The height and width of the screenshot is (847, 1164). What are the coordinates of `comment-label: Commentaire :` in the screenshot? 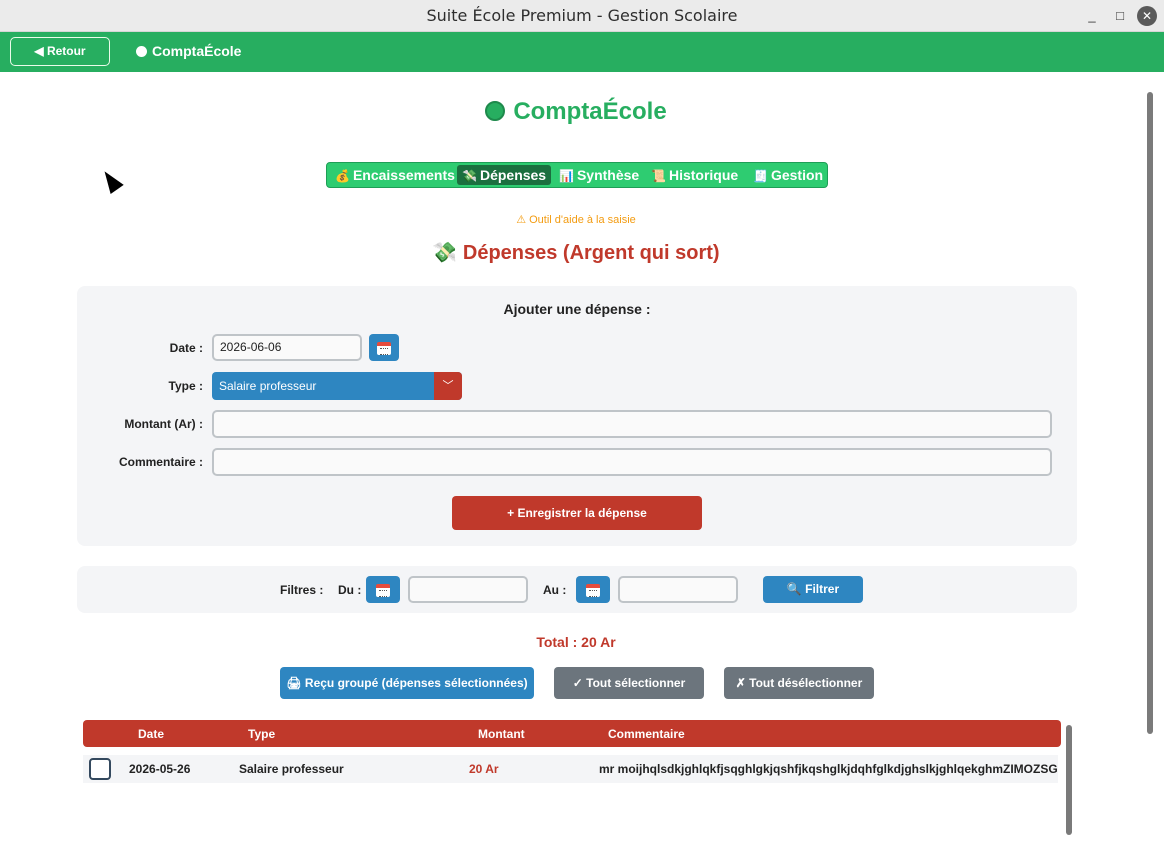 It's located at (160, 462).